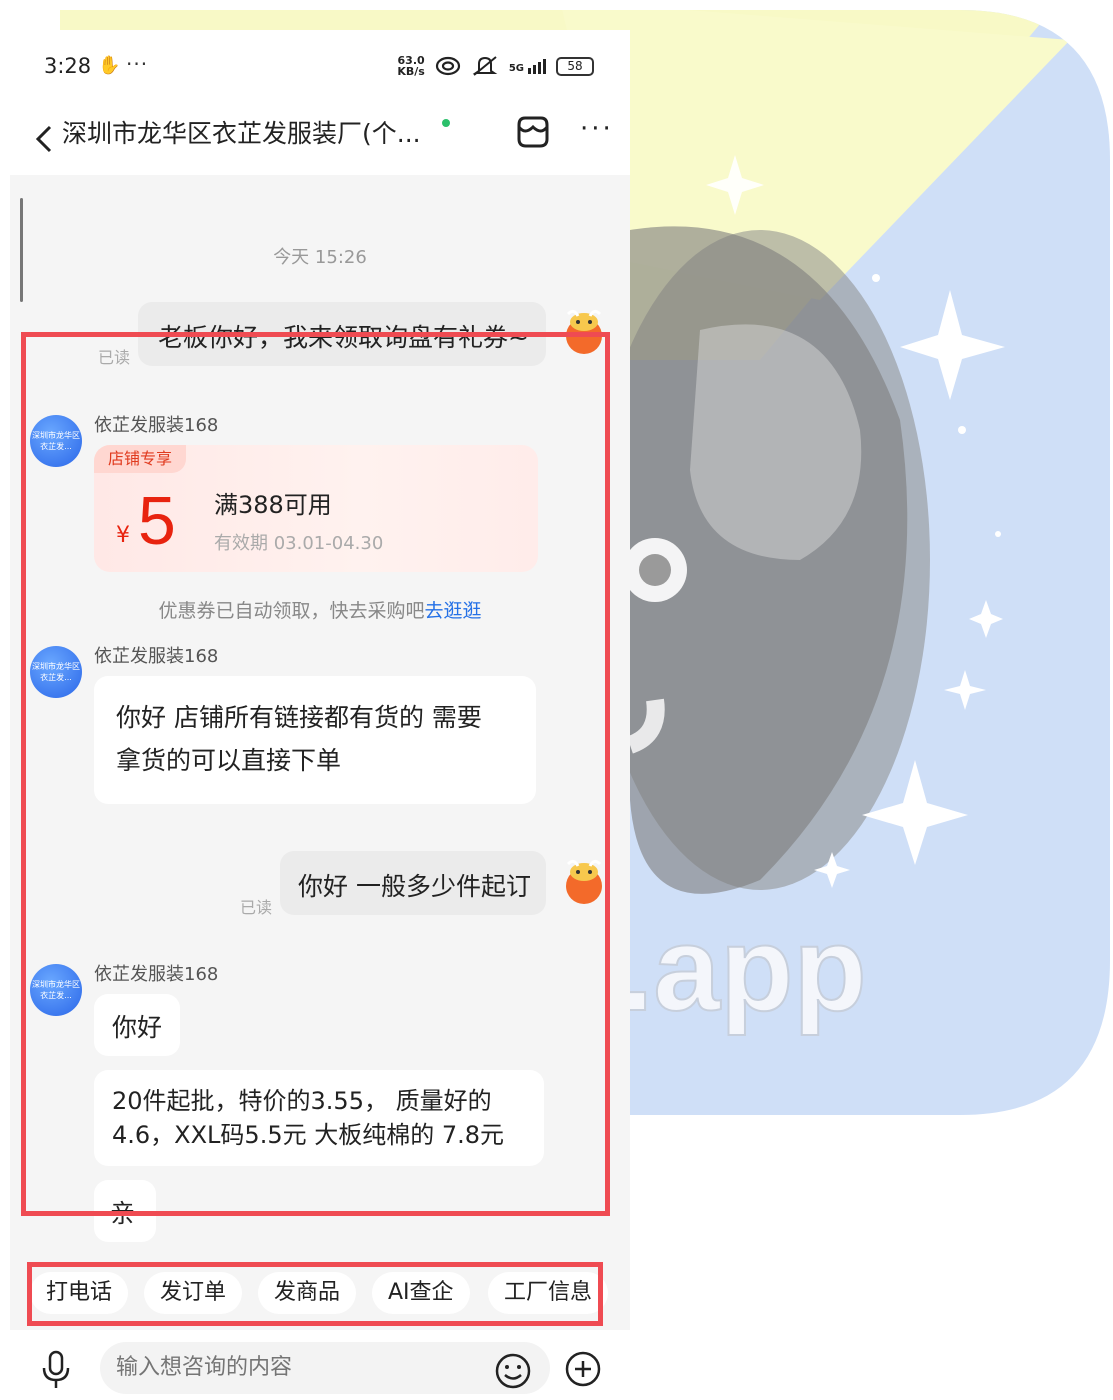 This screenshot has width=1113, height=1400. I want to click on outgoing-message: 老板你好，我来领取询盘有礼券~, so click(342, 334).